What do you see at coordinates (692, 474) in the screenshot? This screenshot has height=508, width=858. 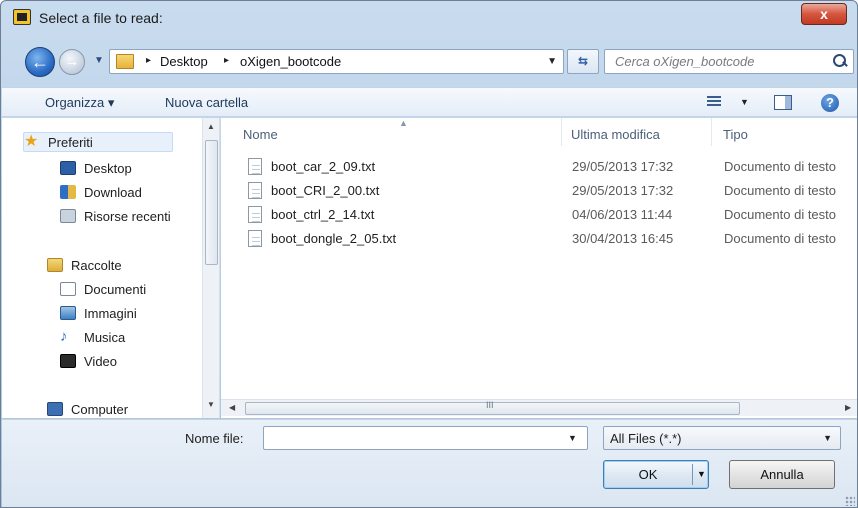 I see `split-divider` at bounding box center [692, 474].